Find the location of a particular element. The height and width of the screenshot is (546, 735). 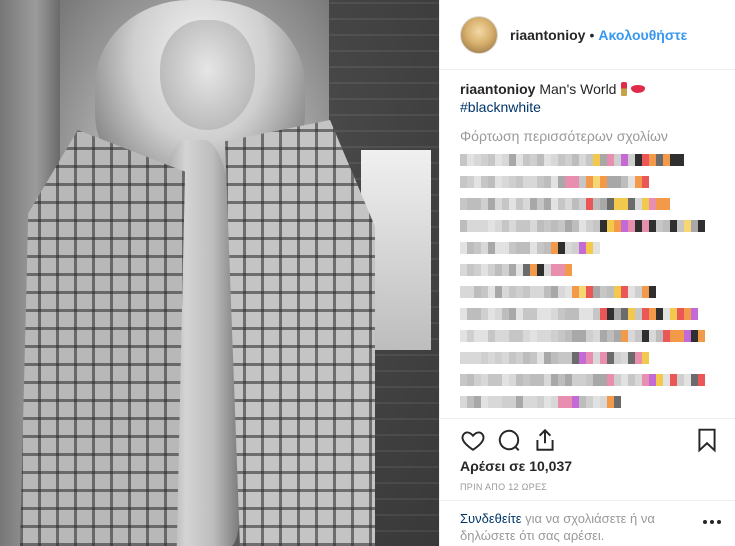

header-username: riaantonioy is located at coordinates (547, 35).